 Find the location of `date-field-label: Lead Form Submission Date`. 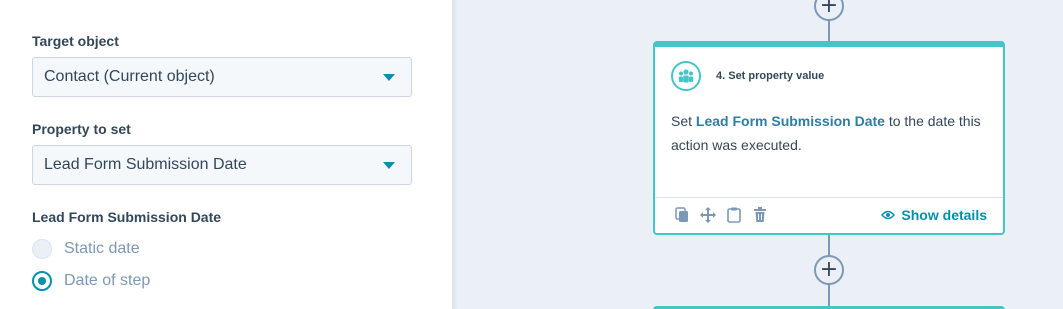

date-field-label: Lead Form Submission Date is located at coordinates (127, 217).